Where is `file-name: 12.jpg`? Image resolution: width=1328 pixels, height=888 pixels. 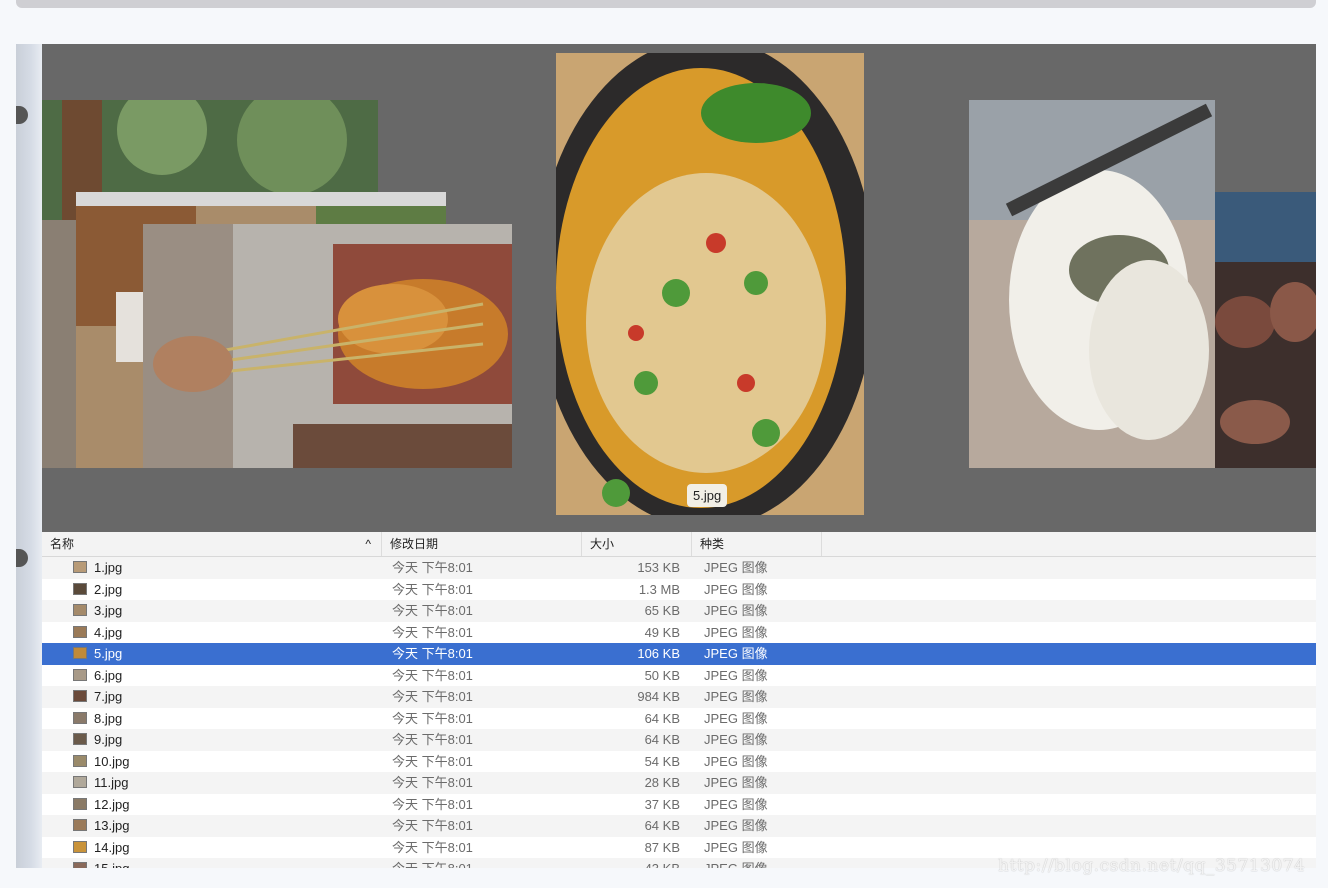
file-name: 12.jpg is located at coordinates (112, 804).